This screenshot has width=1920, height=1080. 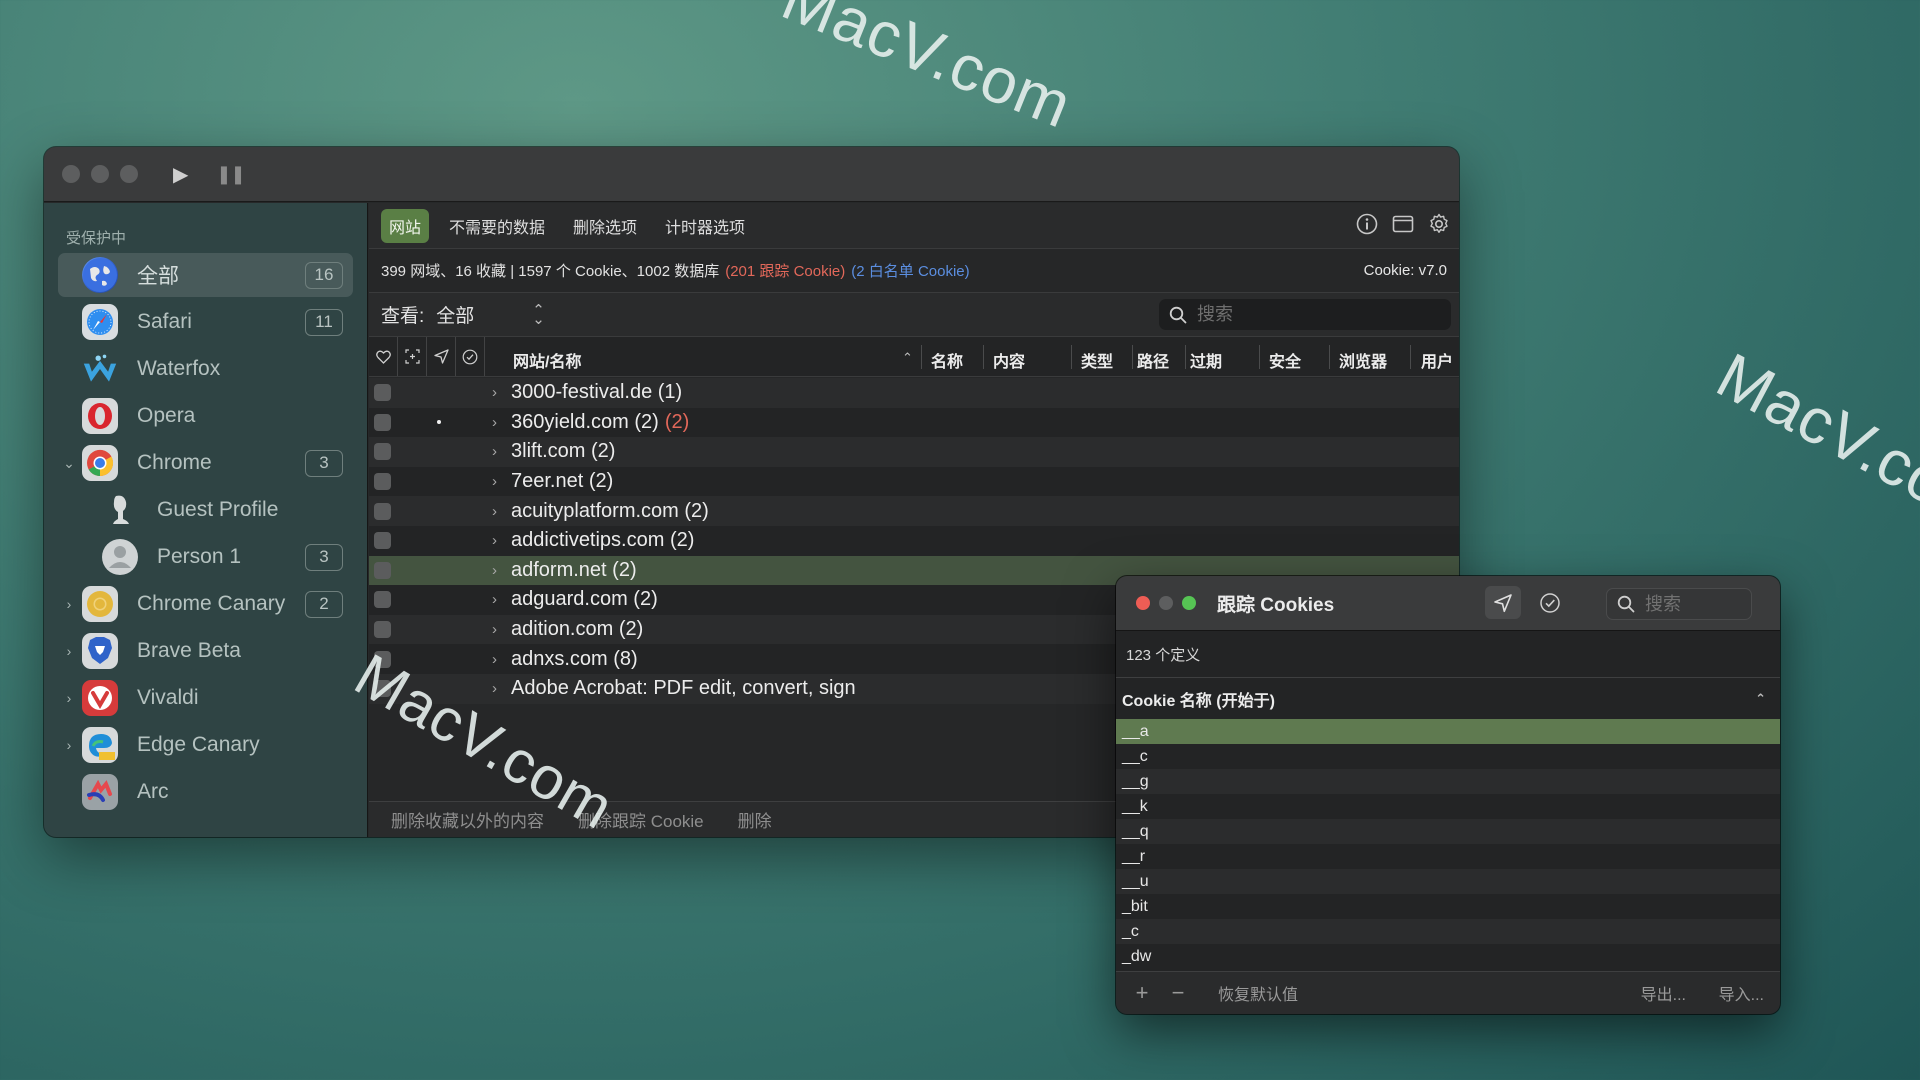 I want to click on cookie-name-item: __u, so click(x=1448, y=881).